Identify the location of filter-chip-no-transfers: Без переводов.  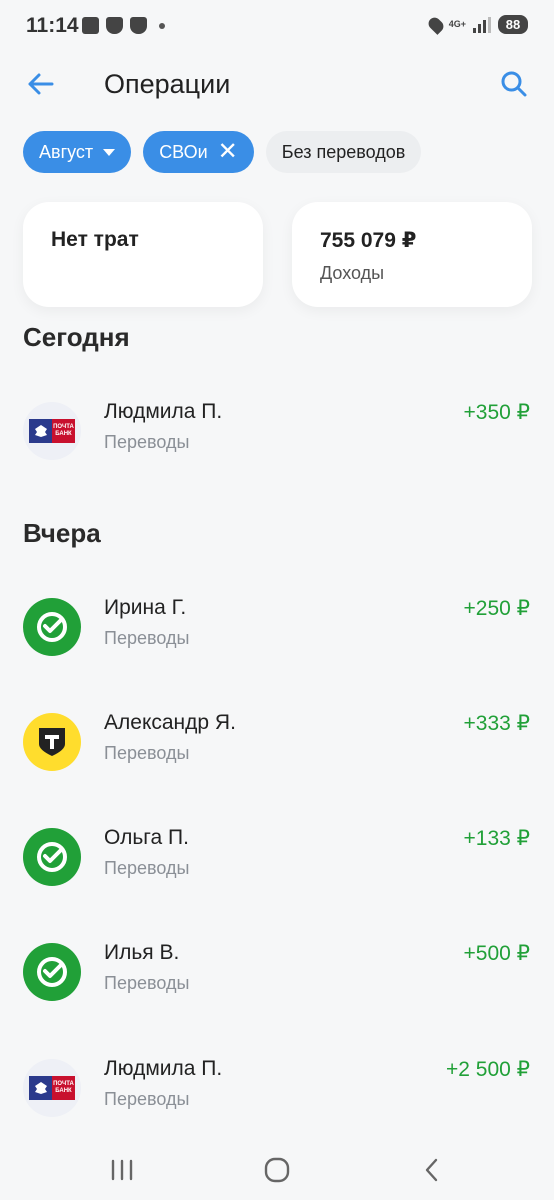
(343, 152).